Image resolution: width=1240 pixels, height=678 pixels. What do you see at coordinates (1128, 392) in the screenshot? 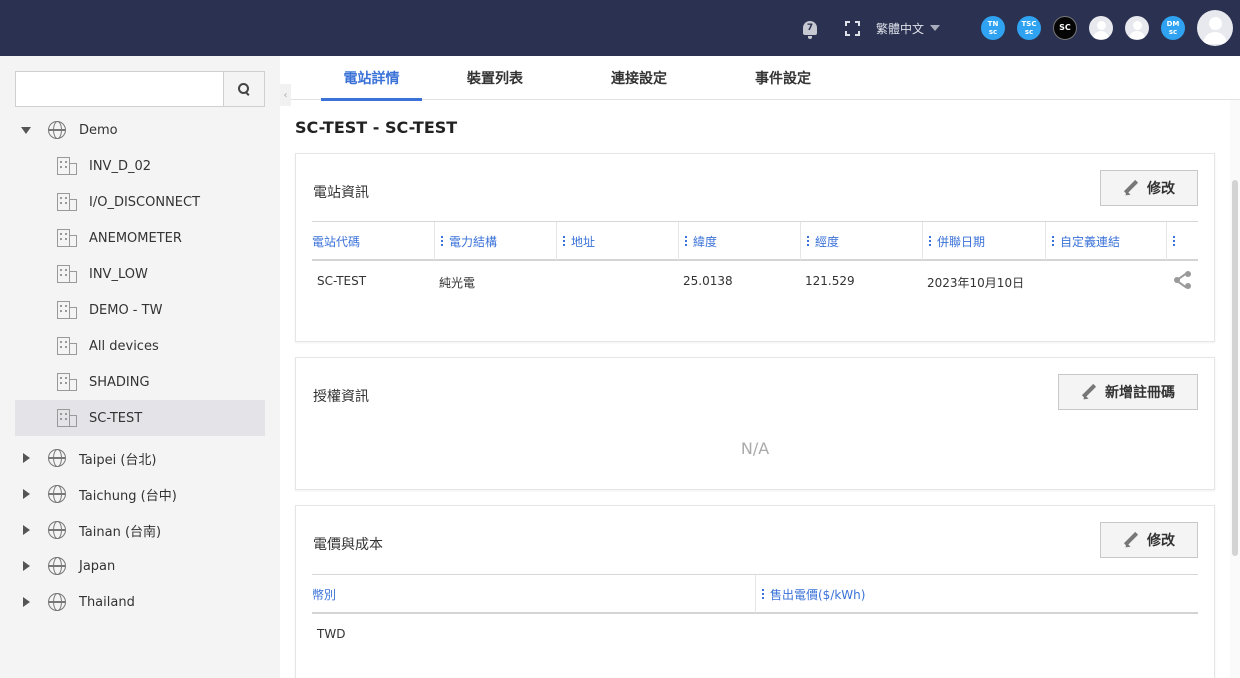
I see `add-registration-code-button: 新增註冊碼` at bounding box center [1128, 392].